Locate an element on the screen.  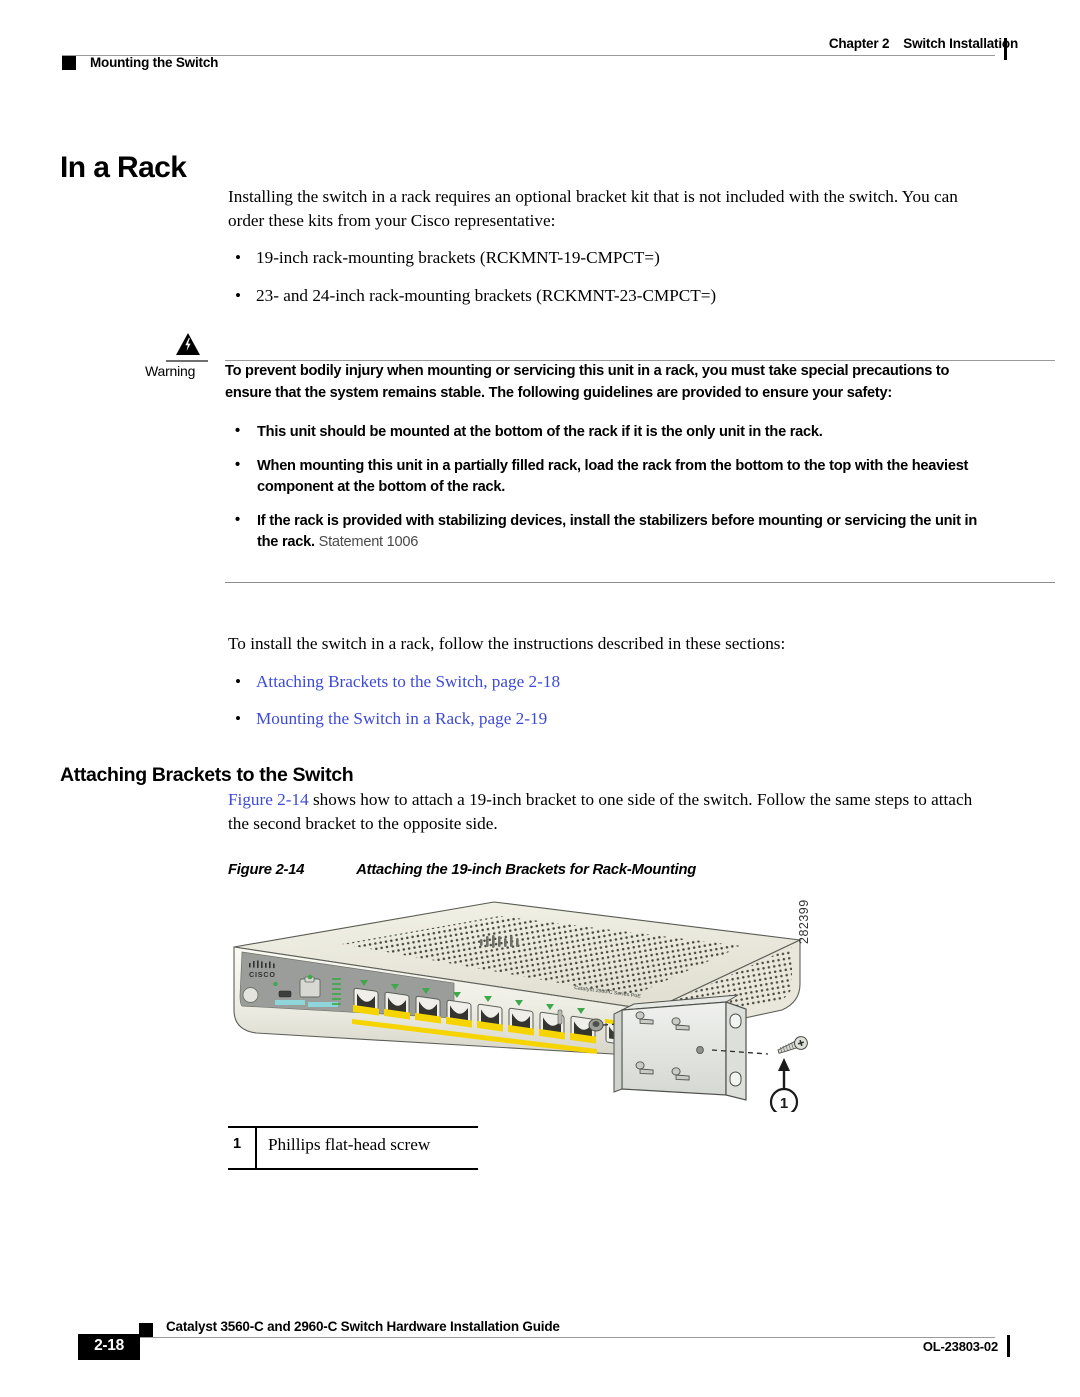
warning-statement-number: Statement 1006 is located at coordinates (368, 542).